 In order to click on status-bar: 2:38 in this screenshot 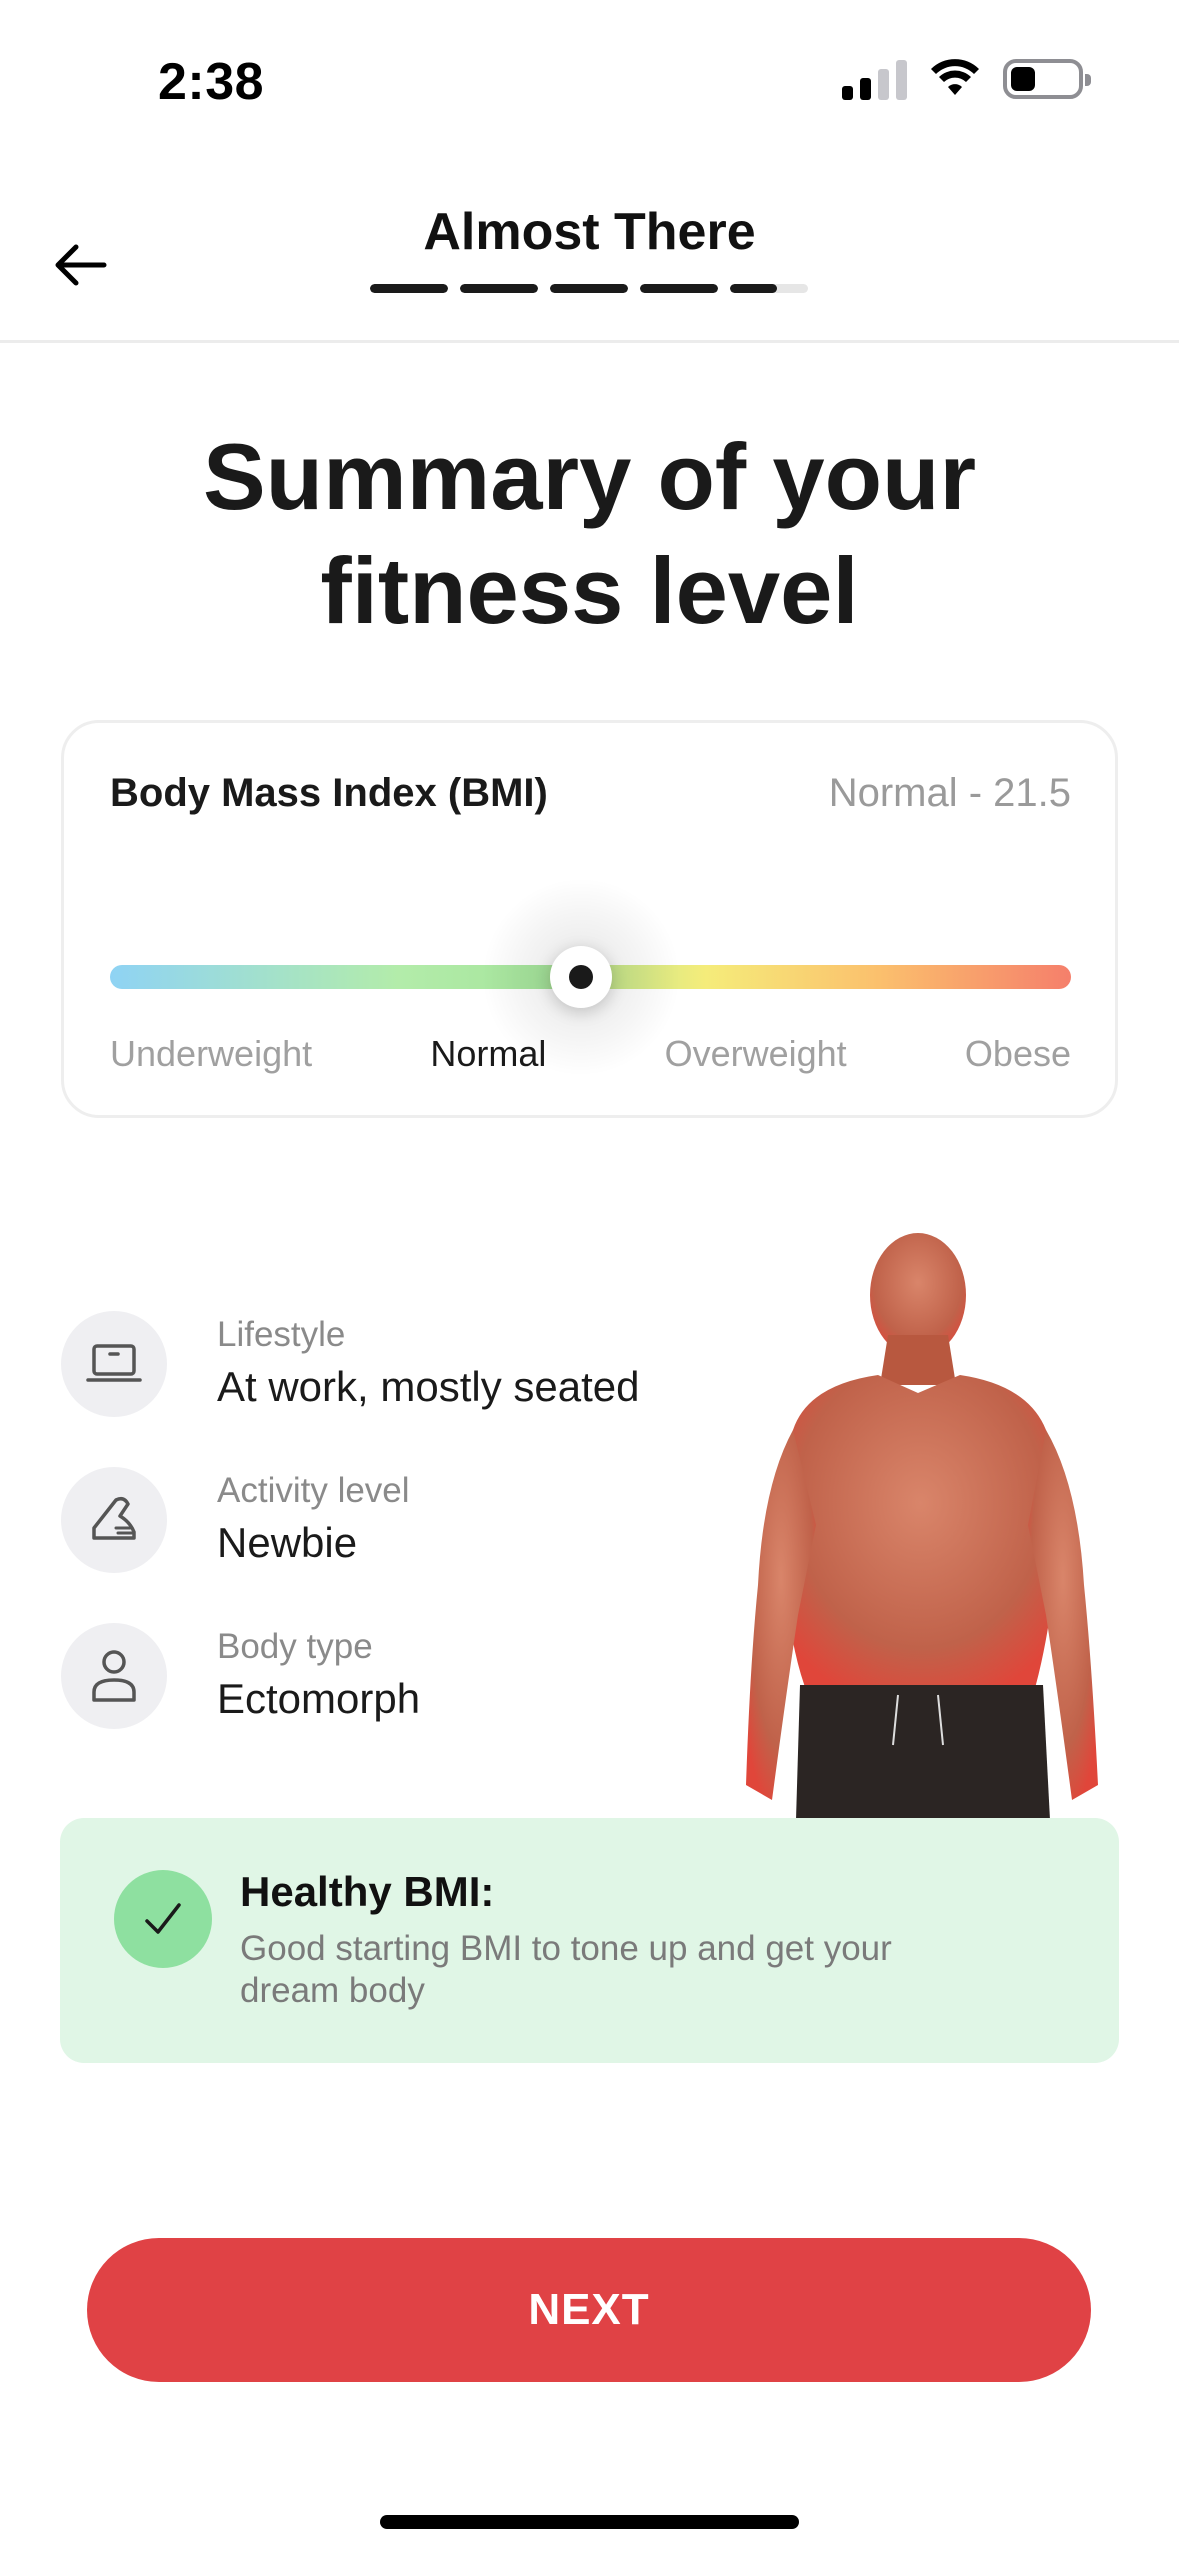, I will do `click(589, 75)`.